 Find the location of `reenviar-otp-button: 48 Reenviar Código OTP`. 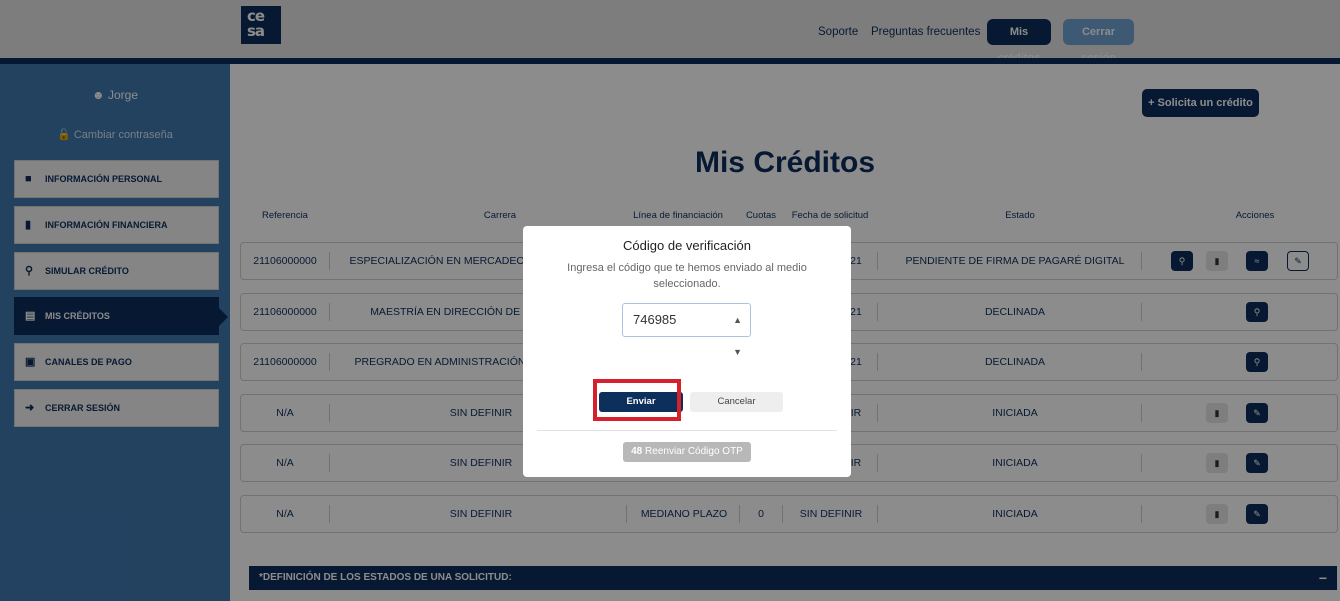

reenviar-otp-button: 48 Reenviar Código OTP is located at coordinates (687, 452).